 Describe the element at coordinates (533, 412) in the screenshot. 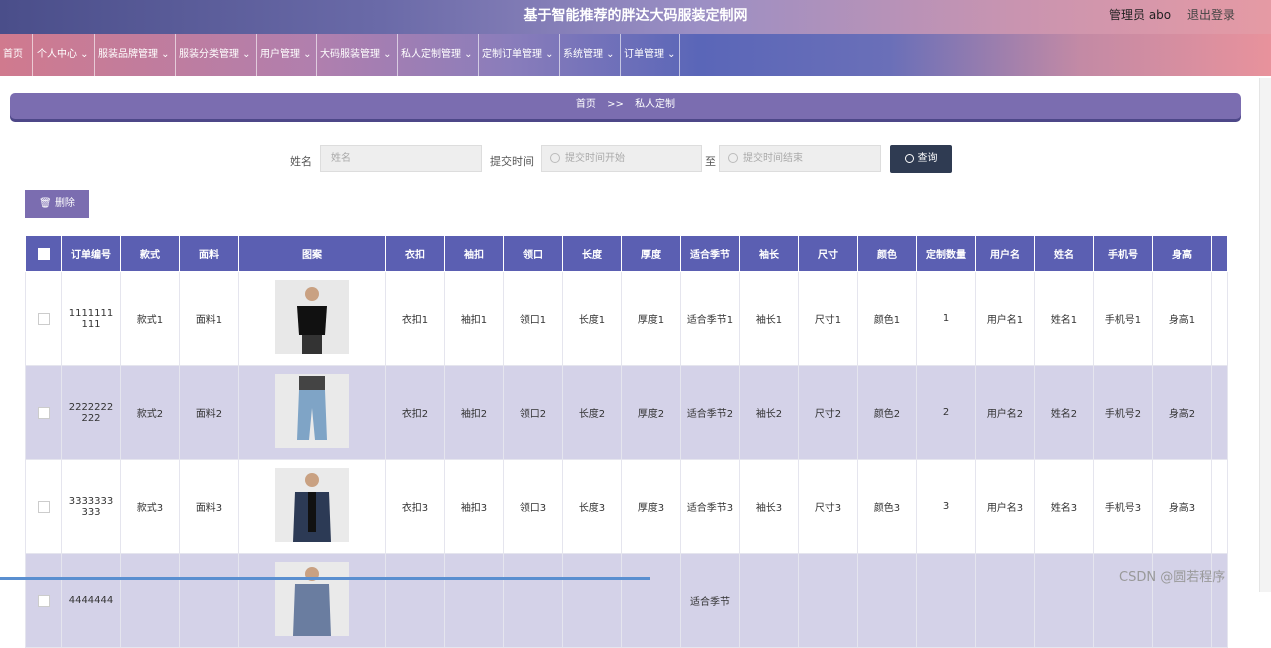

I see `cell-collar: 领口2` at that location.